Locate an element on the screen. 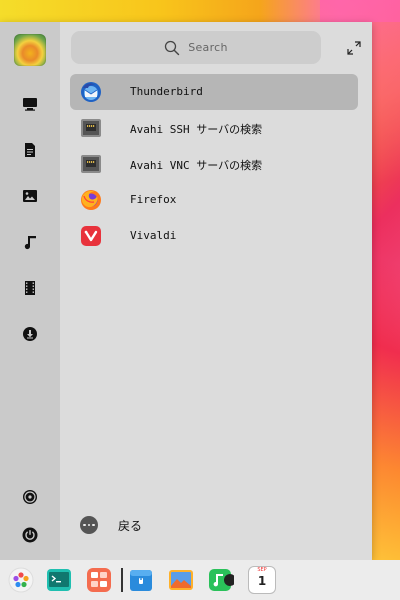  music-player-icon is located at coordinates (221, 580).